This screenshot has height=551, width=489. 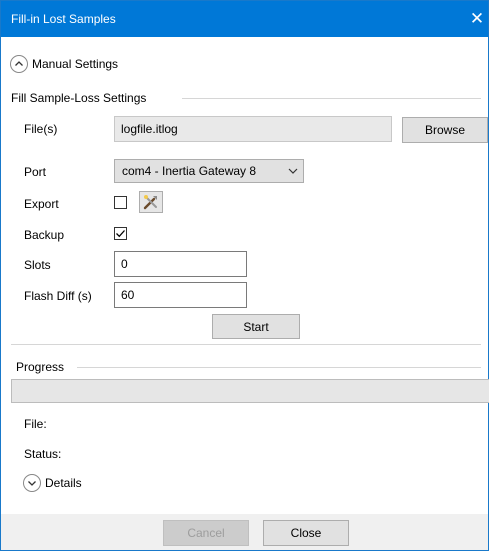 I want to click on tools-icon, so click(x=150, y=202).